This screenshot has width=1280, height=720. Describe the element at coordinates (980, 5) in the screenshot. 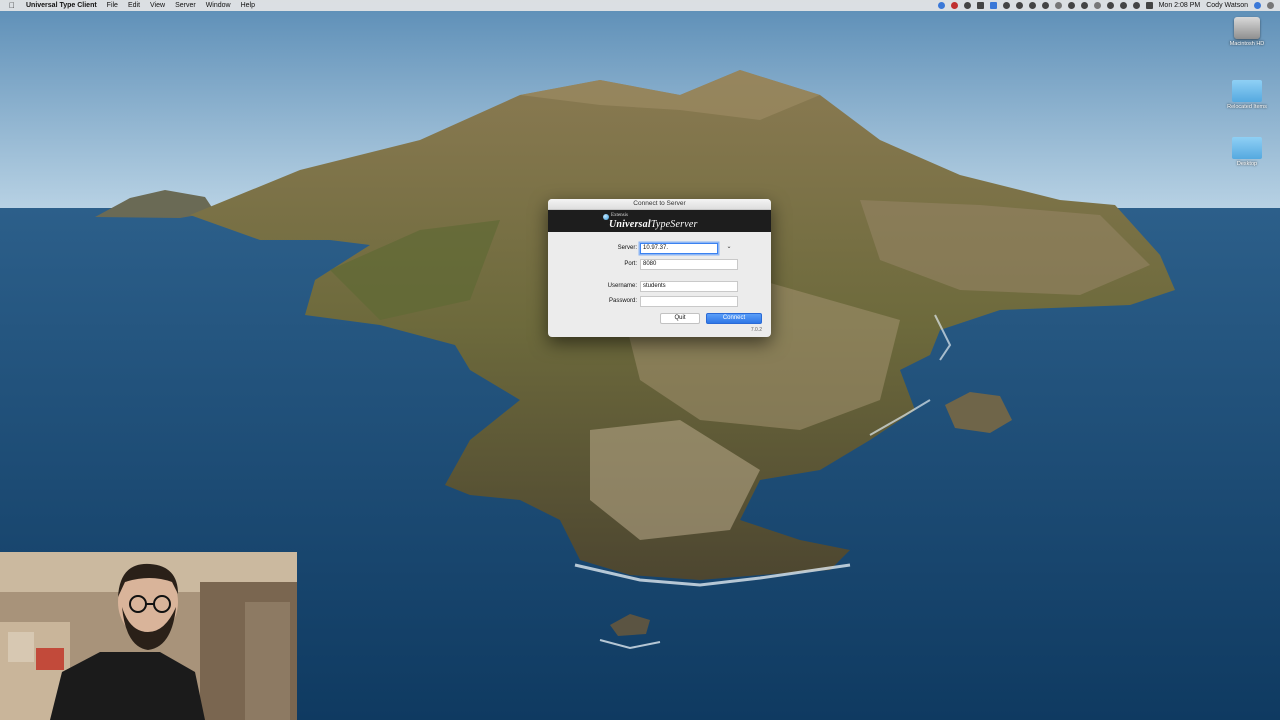

I see `screen-icon` at that location.